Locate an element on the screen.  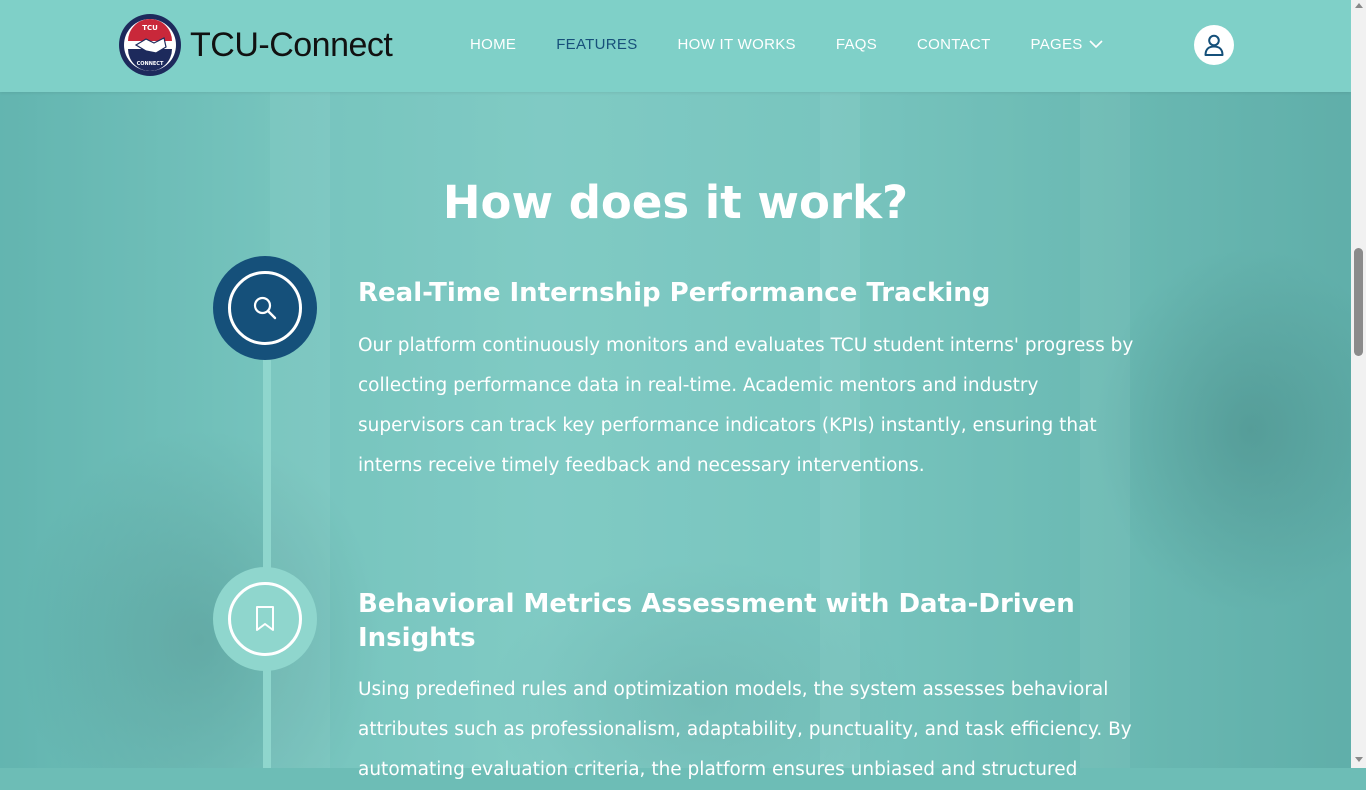
user-icon is located at coordinates (1214, 45).